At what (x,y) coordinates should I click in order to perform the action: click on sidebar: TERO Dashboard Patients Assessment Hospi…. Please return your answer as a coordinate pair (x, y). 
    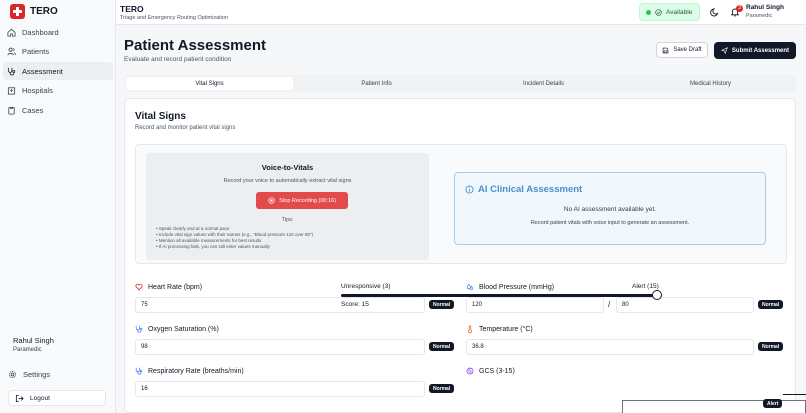
    Looking at the image, I should click on (58, 206).